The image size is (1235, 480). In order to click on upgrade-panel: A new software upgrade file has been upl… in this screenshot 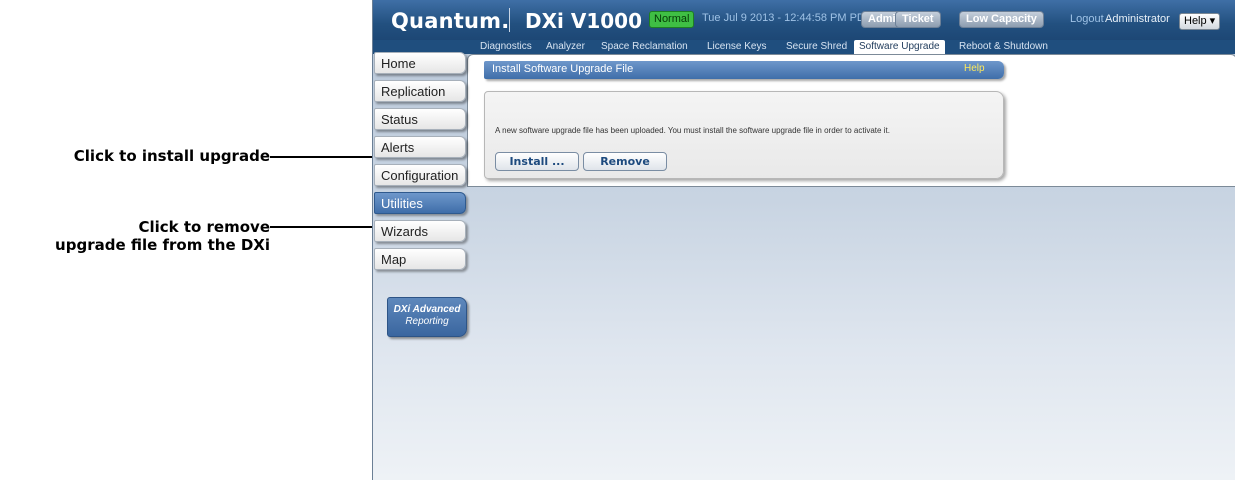, I will do `click(744, 135)`.